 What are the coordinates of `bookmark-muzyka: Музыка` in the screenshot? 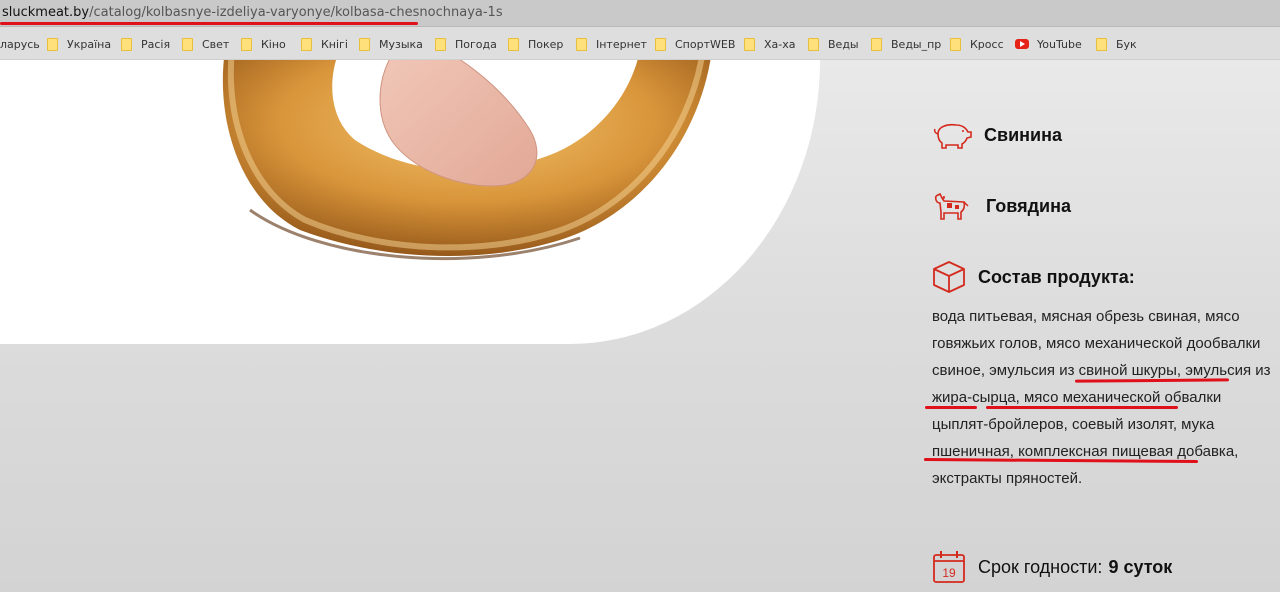 It's located at (391, 44).